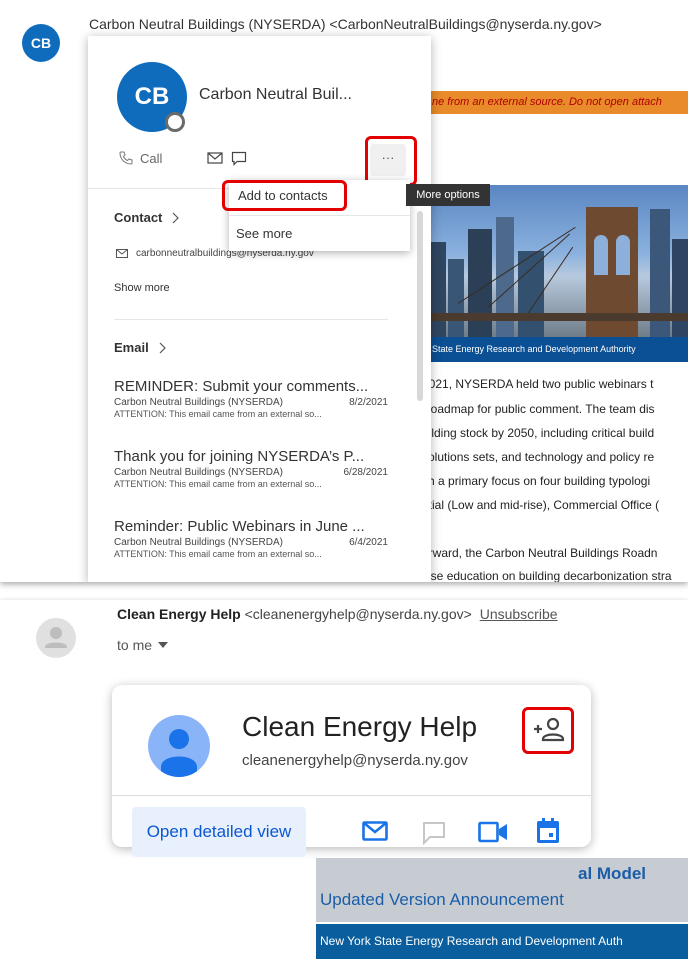 Image resolution: width=688 pixels, height=963 pixels. What do you see at coordinates (612, 873) in the screenshot?
I see `document-title: al Model` at bounding box center [612, 873].